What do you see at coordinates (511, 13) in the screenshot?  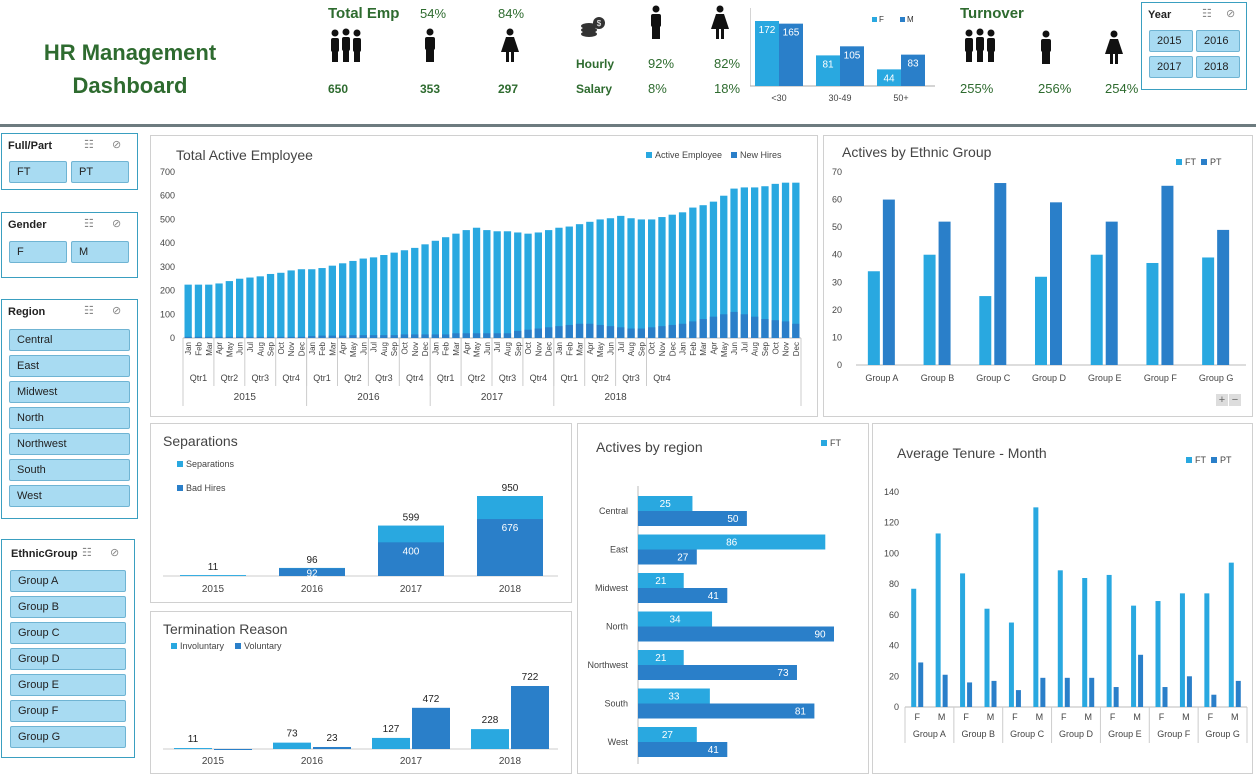 I see `female-pct: 84%` at bounding box center [511, 13].